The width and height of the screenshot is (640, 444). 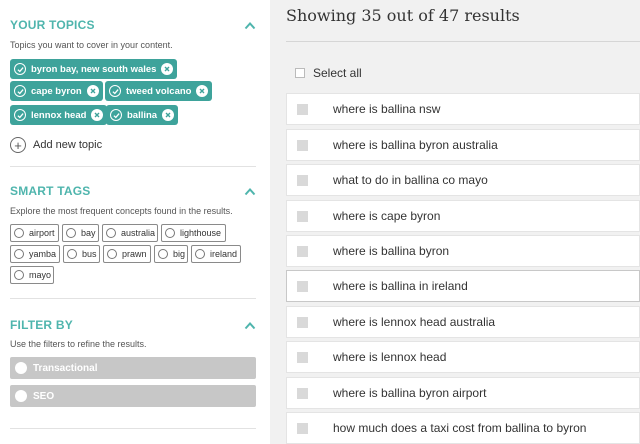 I want to click on topics-title: YOUR TOPICS, so click(x=52, y=25).